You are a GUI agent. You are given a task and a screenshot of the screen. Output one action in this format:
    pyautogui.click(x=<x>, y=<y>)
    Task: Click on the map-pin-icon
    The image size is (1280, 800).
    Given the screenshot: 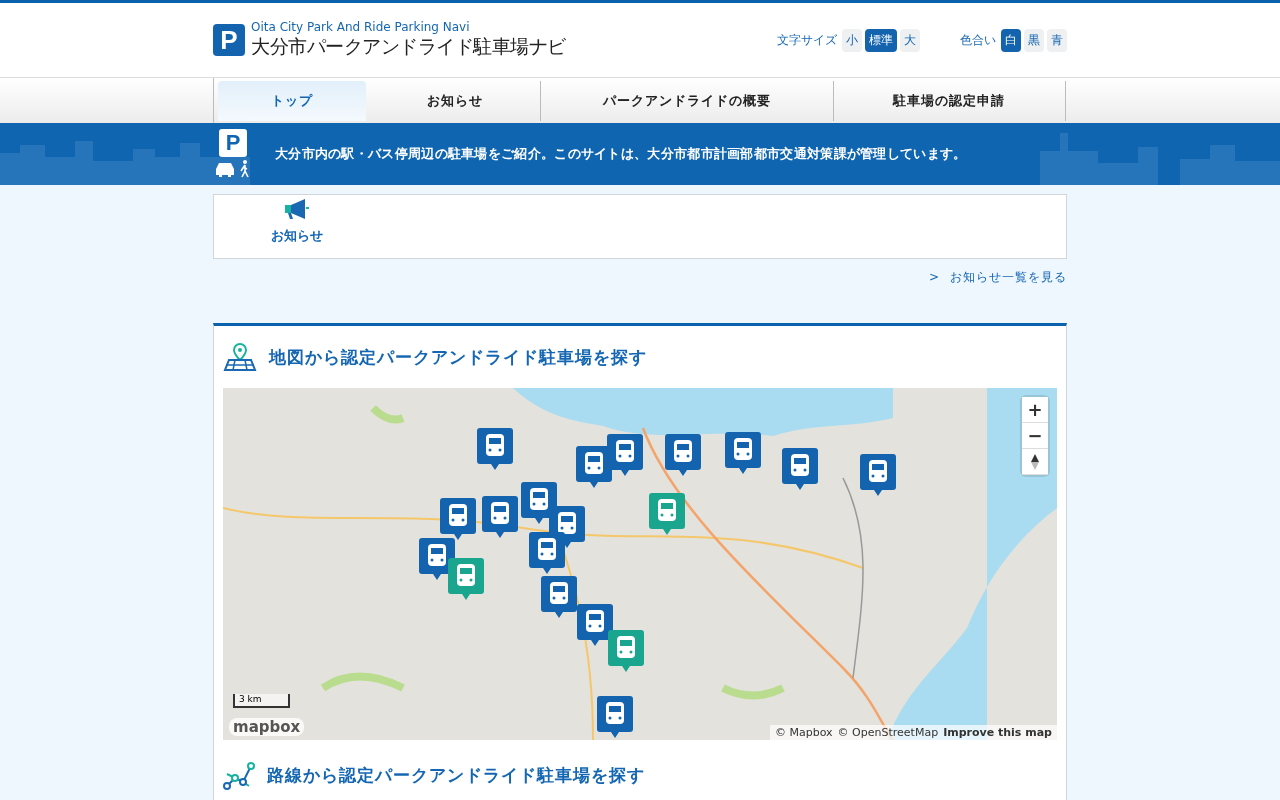 What is the action you would take?
    pyautogui.click(x=240, y=357)
    